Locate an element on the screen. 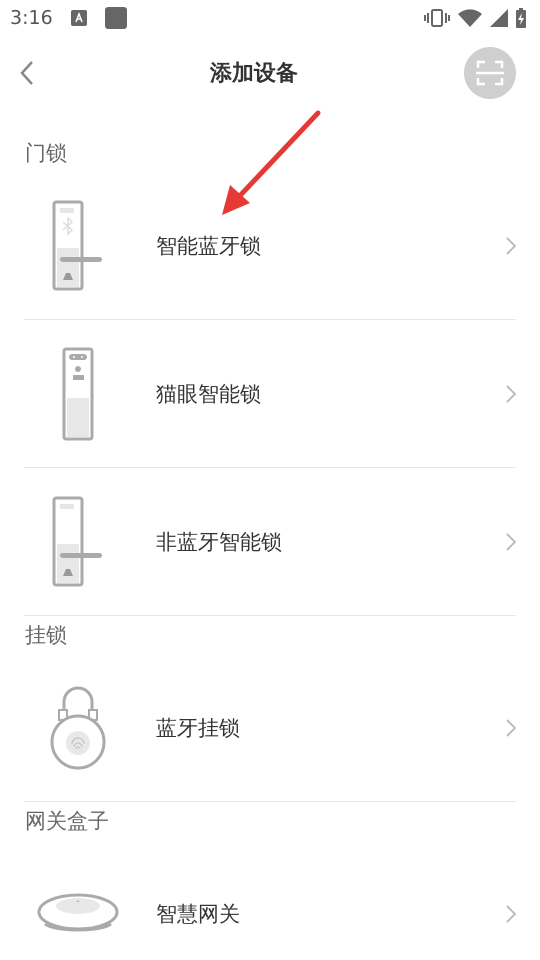 This screenshot has height=960, width=540. scan-icon is located at coordinates (490, 73).